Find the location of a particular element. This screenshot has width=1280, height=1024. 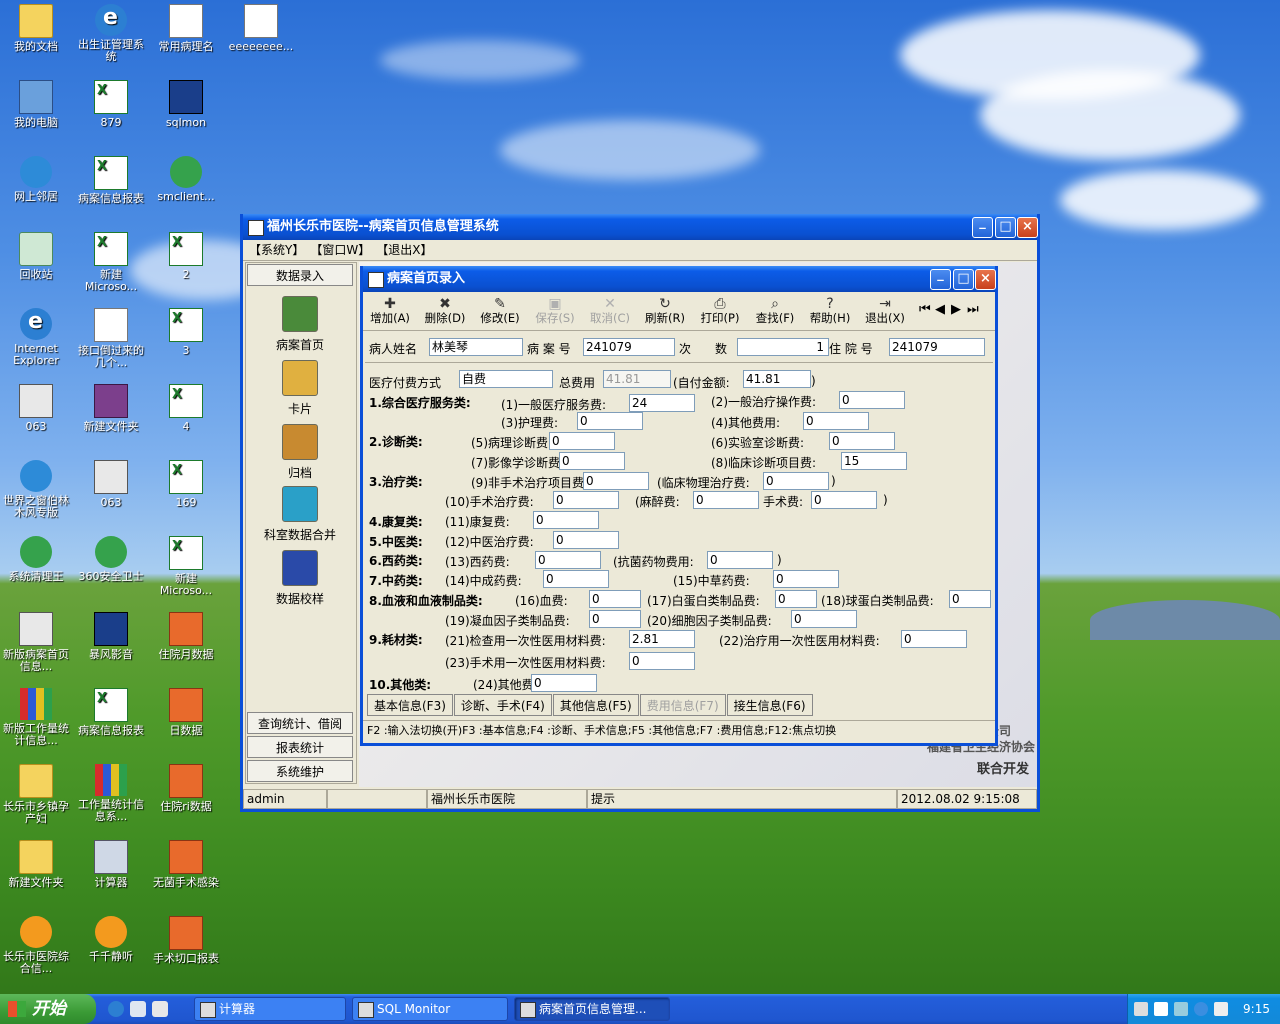

fee-field-i5: 0 is located at coordinates (582, 441).